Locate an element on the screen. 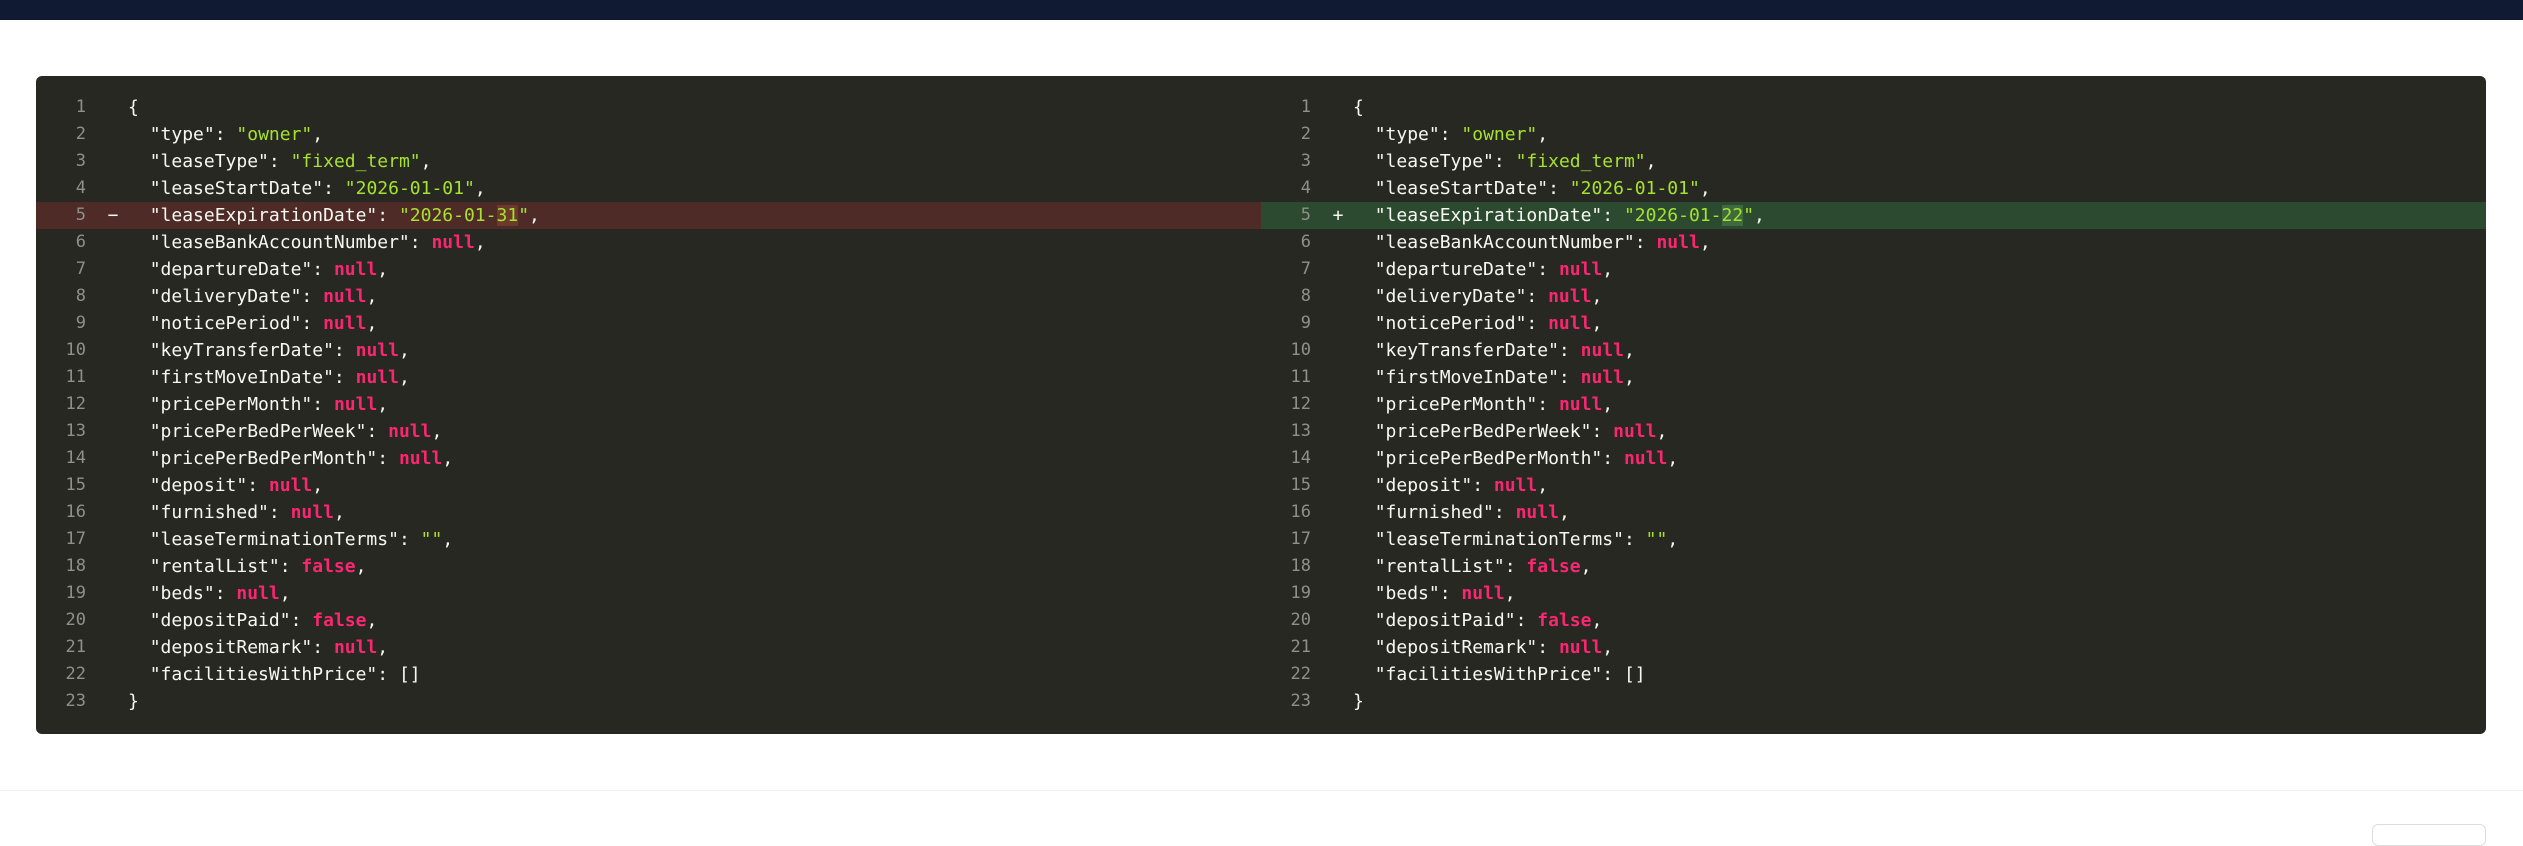 The width and height of the screenshot is (2523, 846). line-number: 3 is located at coordinates (80, 161).